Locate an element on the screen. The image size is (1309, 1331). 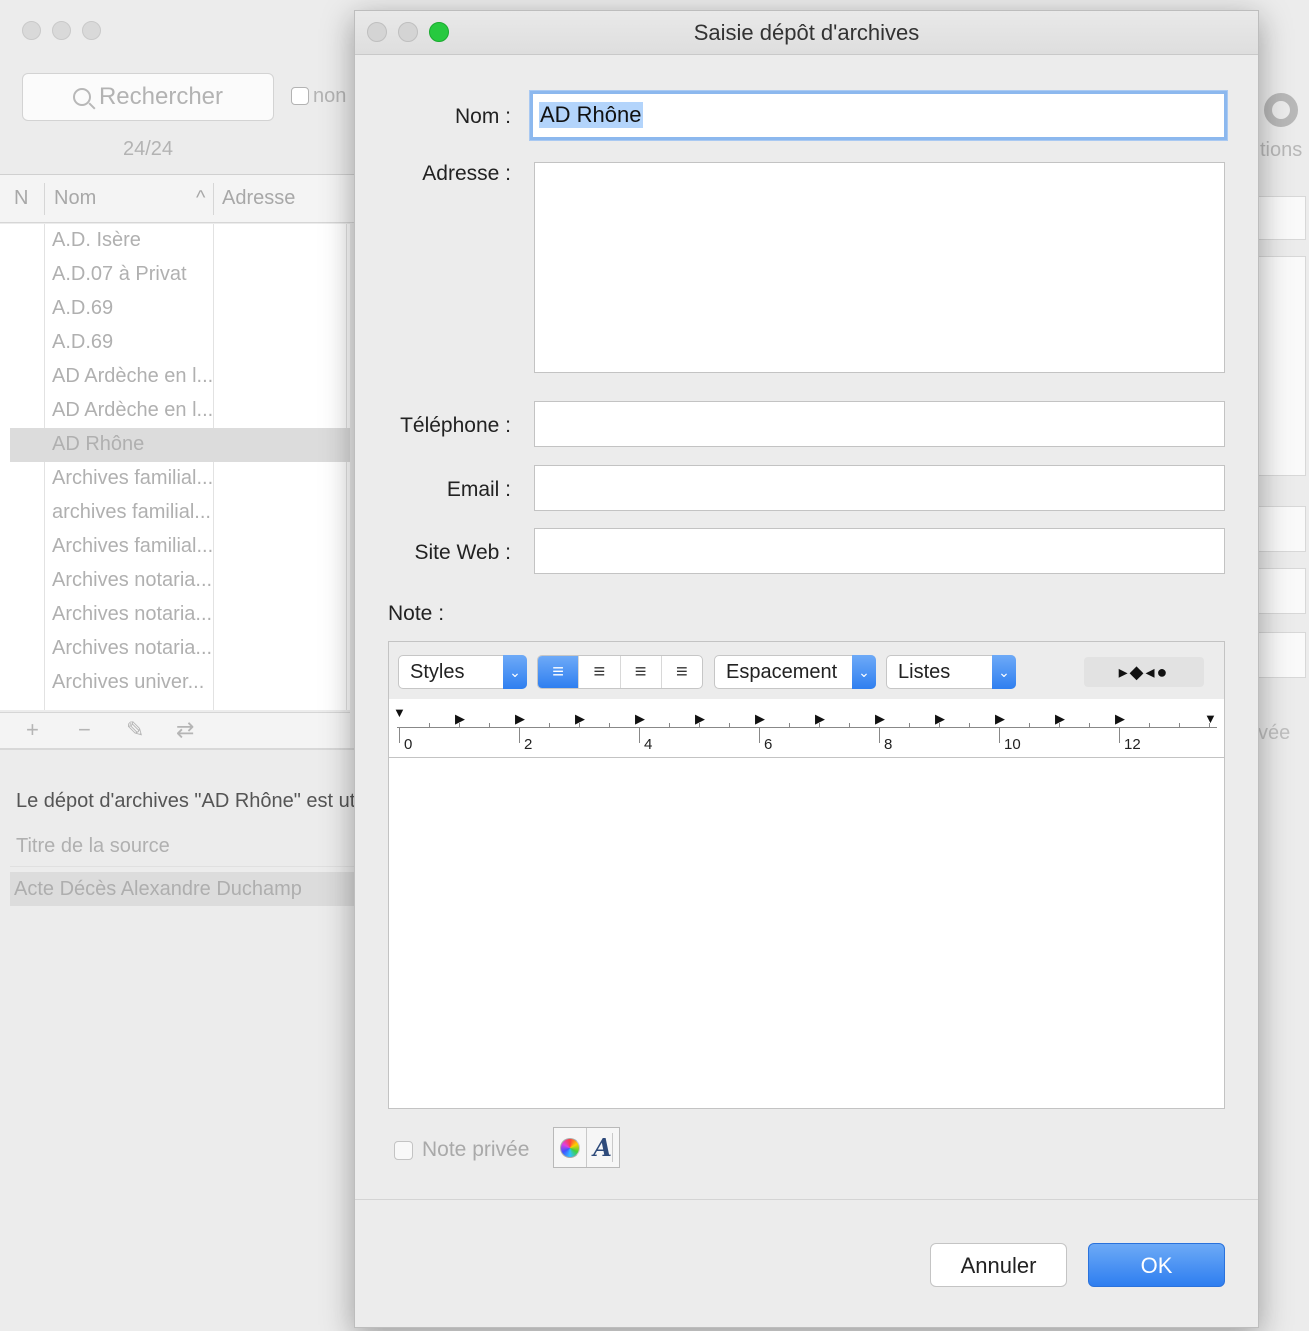
zoom-icon is located at coordinates (91, 30).